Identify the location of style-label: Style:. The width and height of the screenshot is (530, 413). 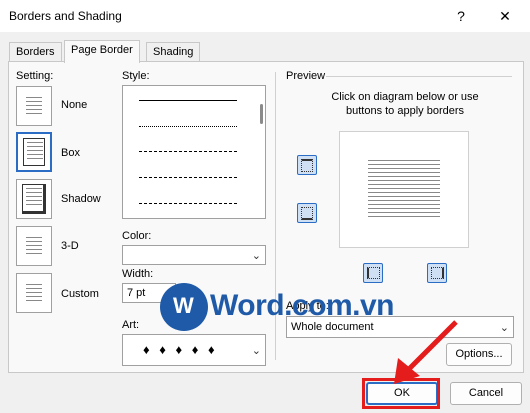
(136, 76).